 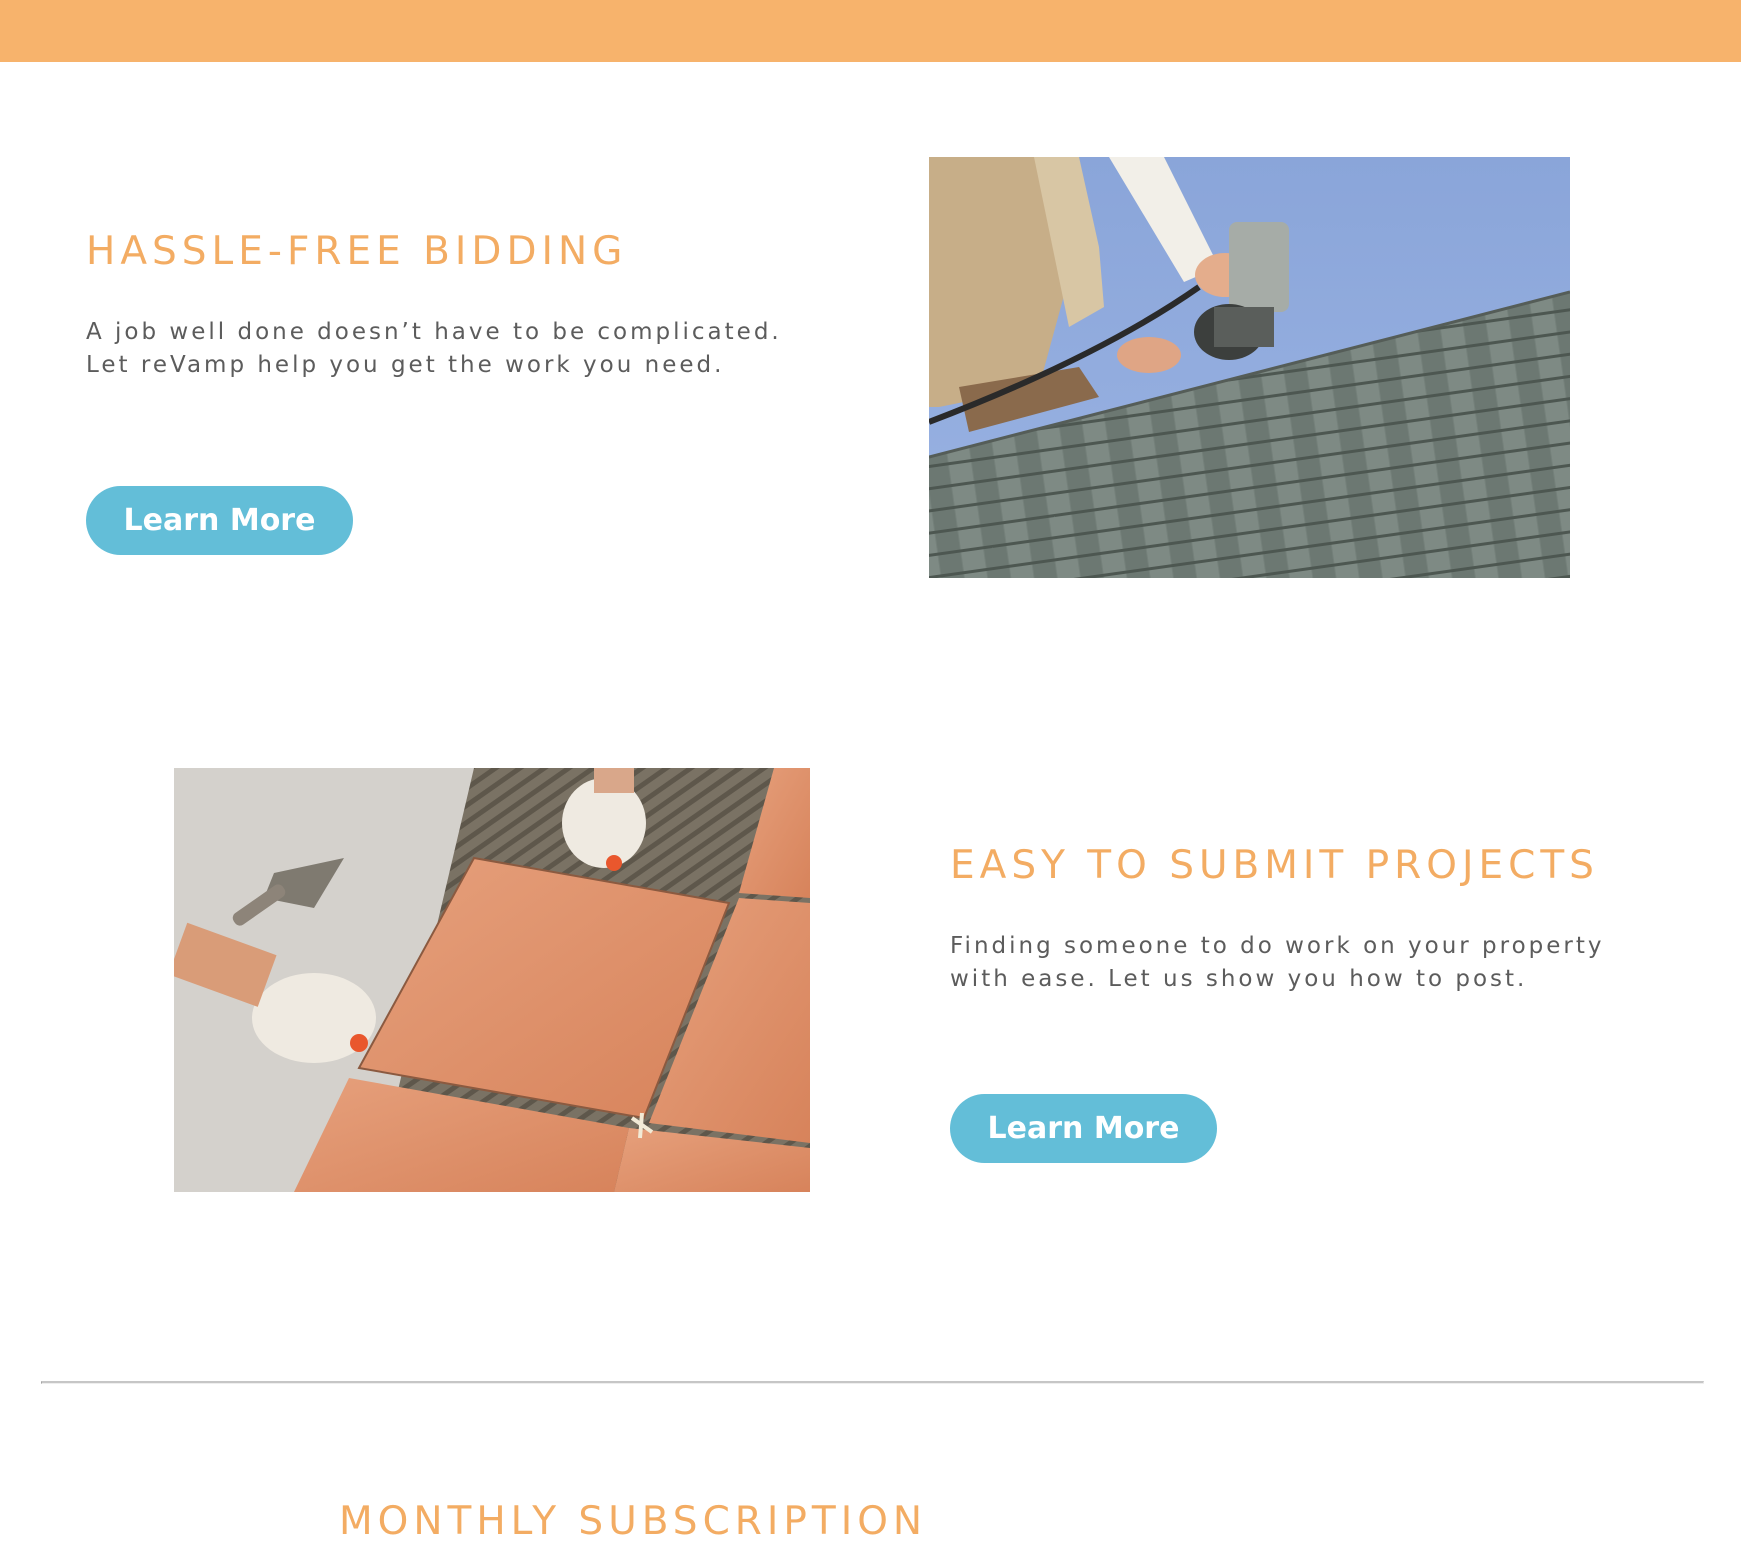 What do you see at coordinates (1249, 367) in the screenshot?
I see `roofer-photo` at bounding box center [1249, 367].